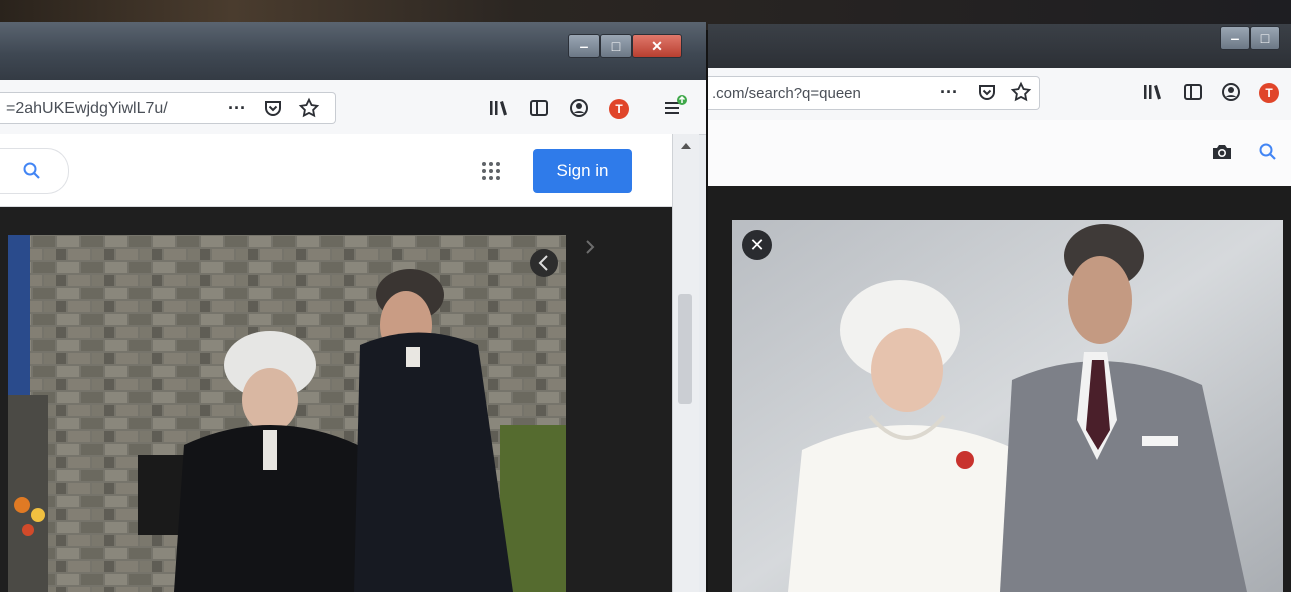  I want to click on right-pocket-icon, so click(987, 92).